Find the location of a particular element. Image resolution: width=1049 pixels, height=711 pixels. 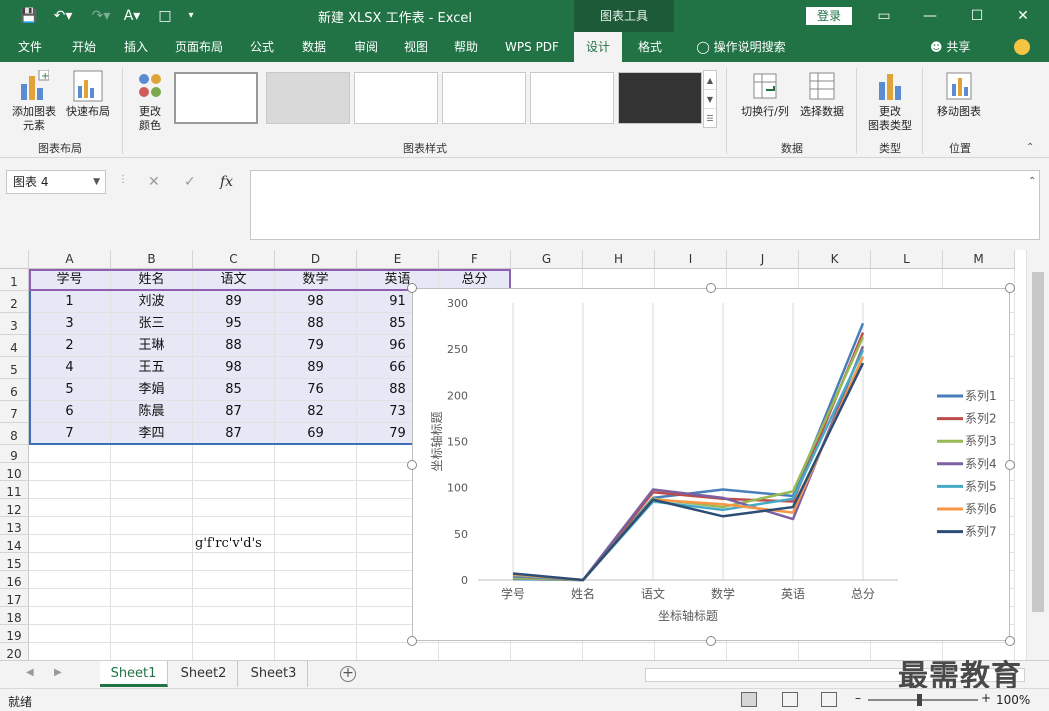

minimize-icon: — is located at coordinates (930, 16).